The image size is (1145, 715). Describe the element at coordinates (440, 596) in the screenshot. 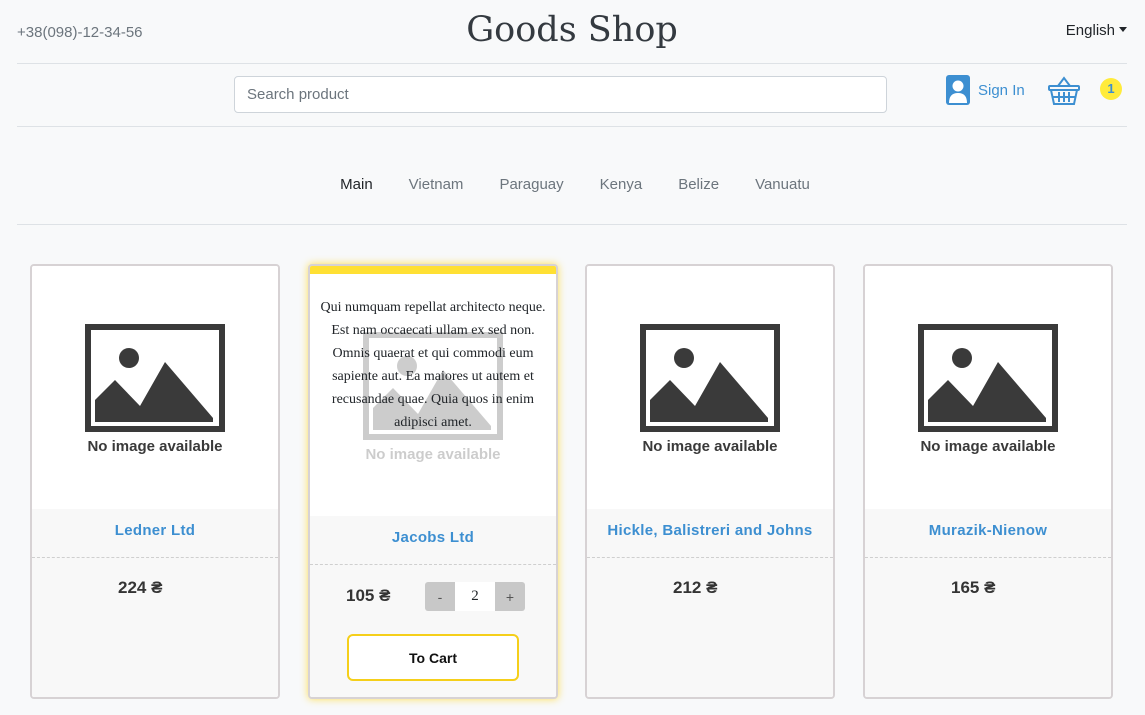

I see `decrease-quantity-button: -` at that location.